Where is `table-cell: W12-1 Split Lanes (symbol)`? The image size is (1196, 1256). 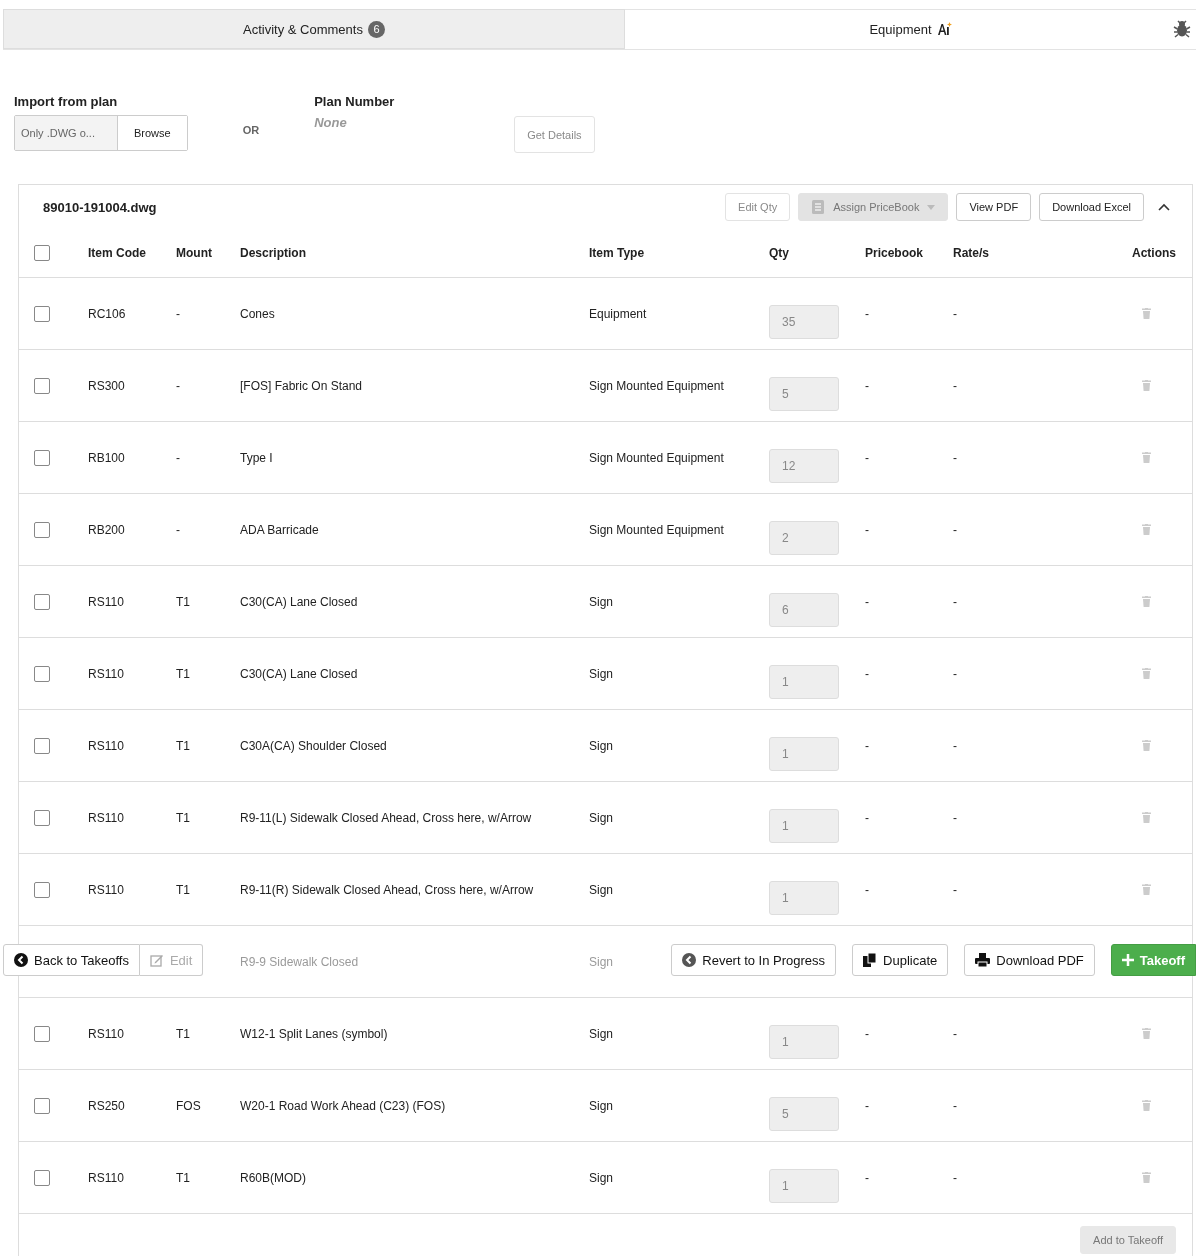 table-cell: W12-1 Split Lanes (symbol) is located at coordinates (314, 1033).